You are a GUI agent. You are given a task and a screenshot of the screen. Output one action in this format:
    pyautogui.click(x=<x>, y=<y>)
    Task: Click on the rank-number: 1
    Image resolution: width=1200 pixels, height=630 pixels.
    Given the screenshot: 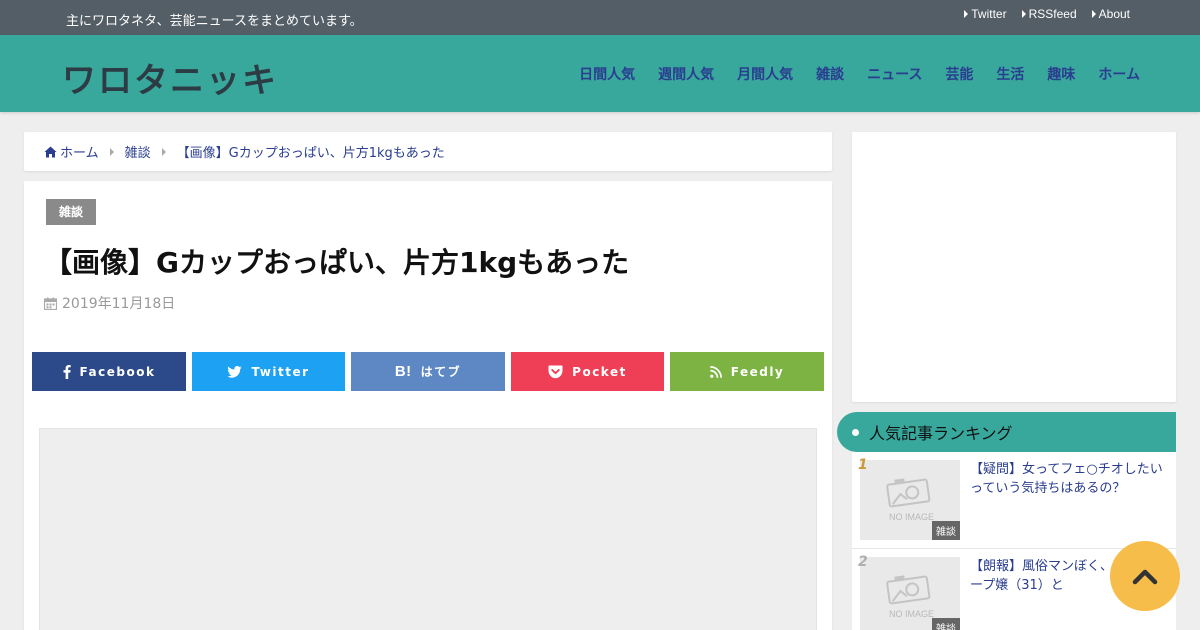 What is the action you would take?
    pyautogui.click(x=863, y=465)
    